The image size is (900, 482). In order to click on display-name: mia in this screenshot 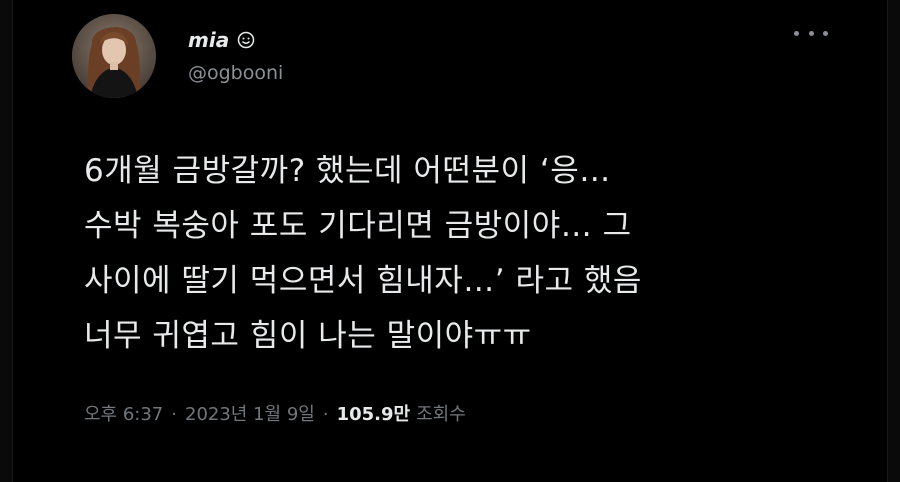, I will do `click(208, 40)`.